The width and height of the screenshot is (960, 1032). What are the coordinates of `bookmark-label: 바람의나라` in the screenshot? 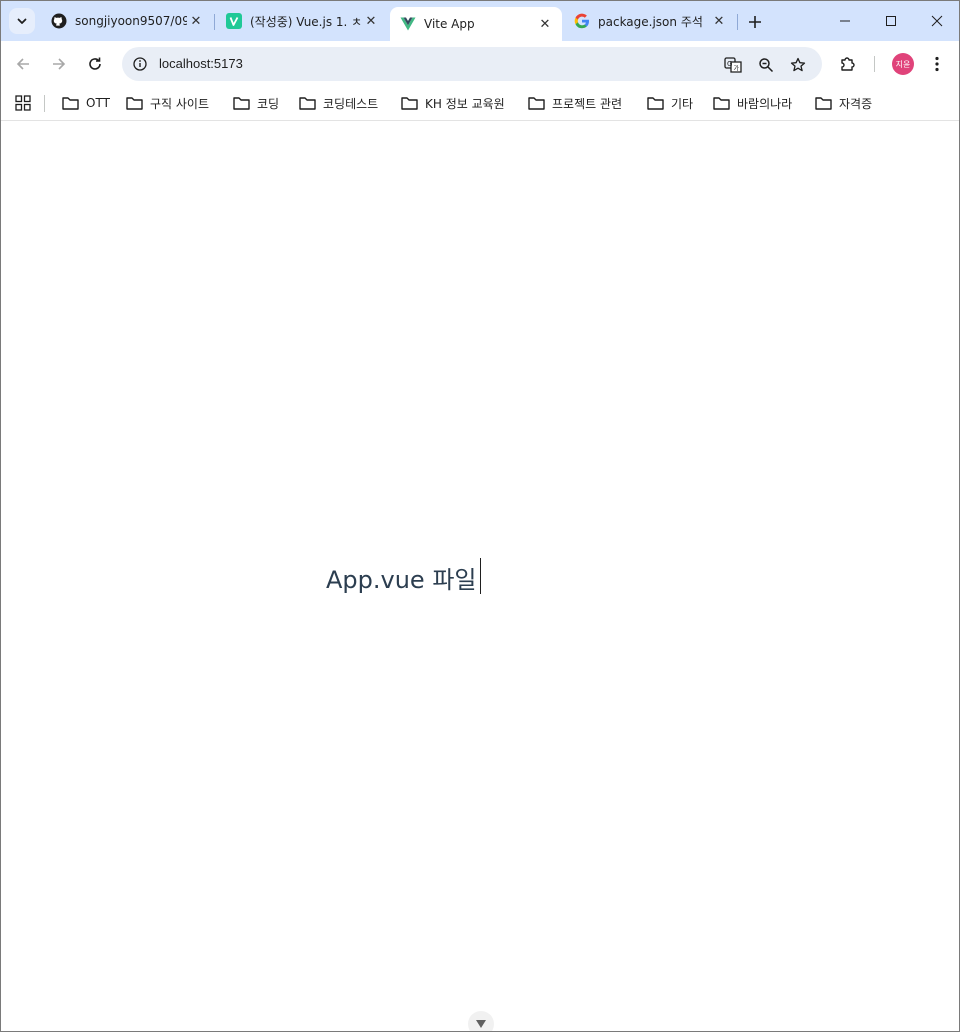 It's located at (765, 103).